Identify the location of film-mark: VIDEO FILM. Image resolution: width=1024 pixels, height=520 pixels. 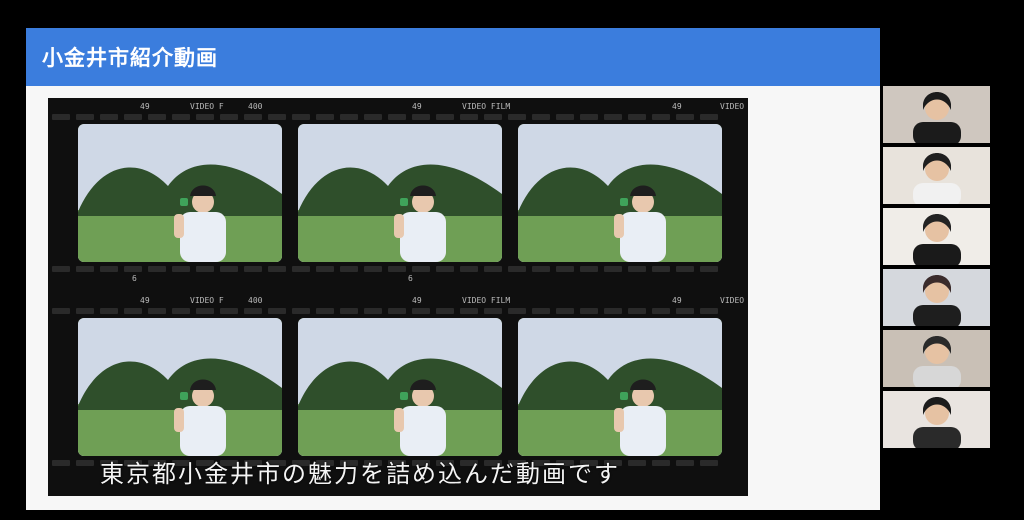
(486, 300).